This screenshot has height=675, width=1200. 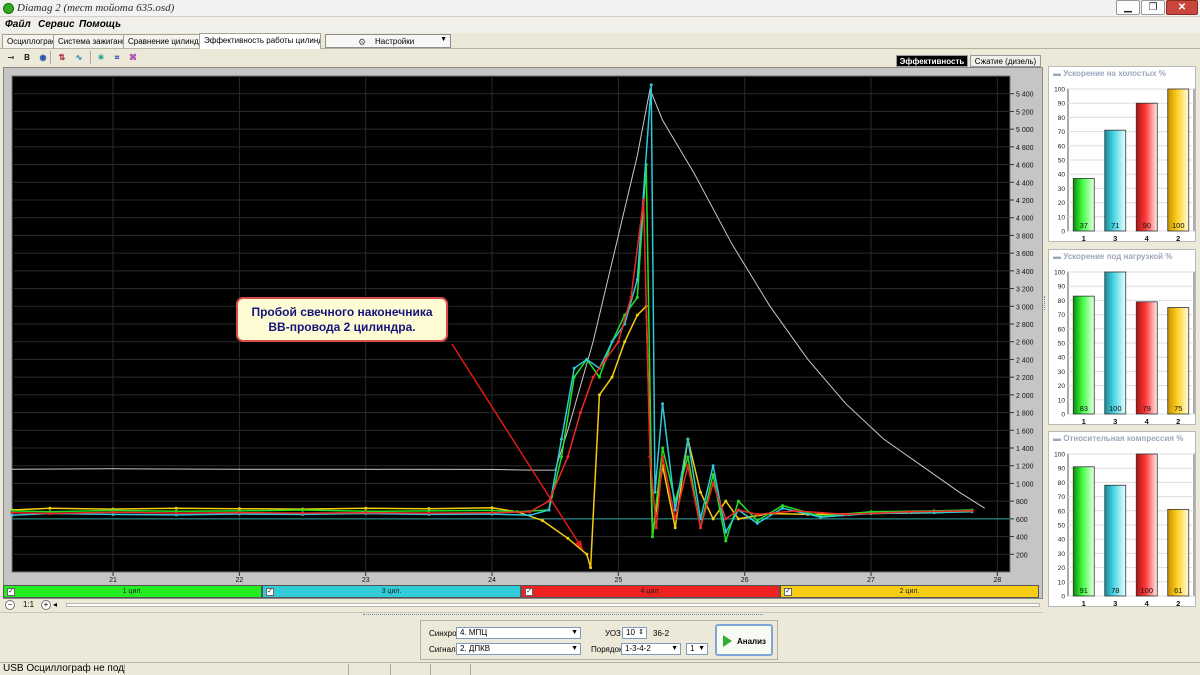 I want to click on tab-ignition-system: Система зажигания, so click(x=88, y=41).